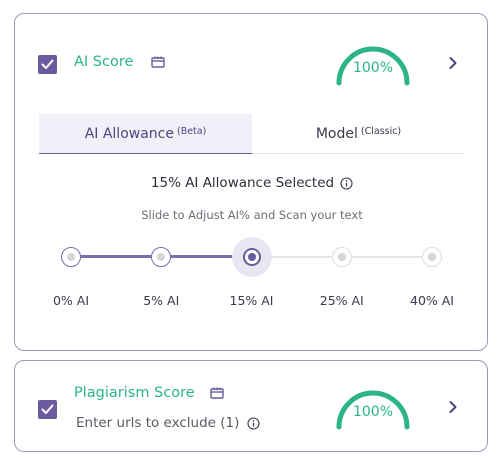  What do you see at coordinates (251, 300) in the screenshot?
I see `slider-stop-label: 15% AI` at bounding box center [251, 300].